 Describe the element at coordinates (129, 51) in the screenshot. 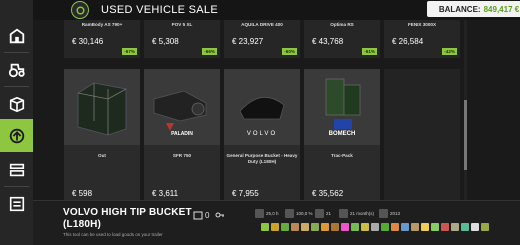

I see `discount-badge: -57%` at that location.